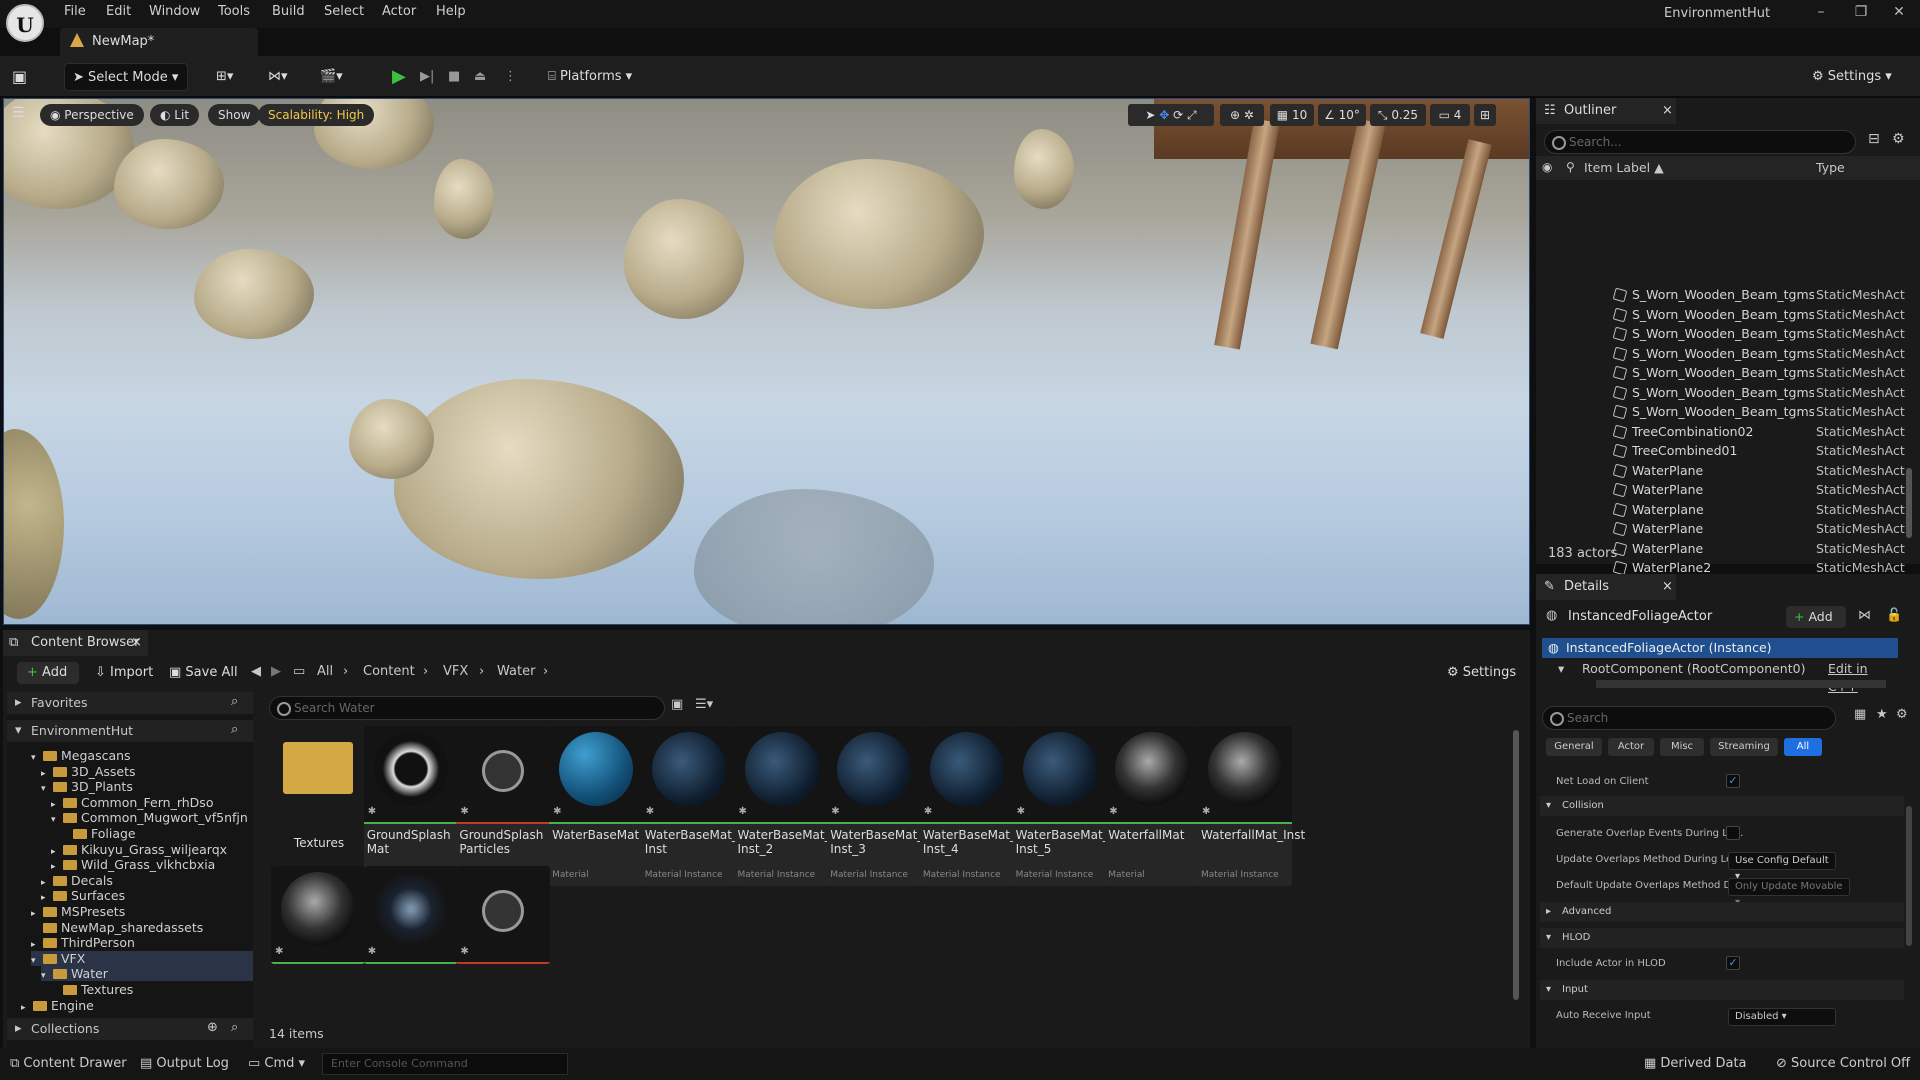 Image resolution: width=1920 pixels, height=1080 pixels. I want to click on new-folder-icon: ⊟, so click(1874, 139).